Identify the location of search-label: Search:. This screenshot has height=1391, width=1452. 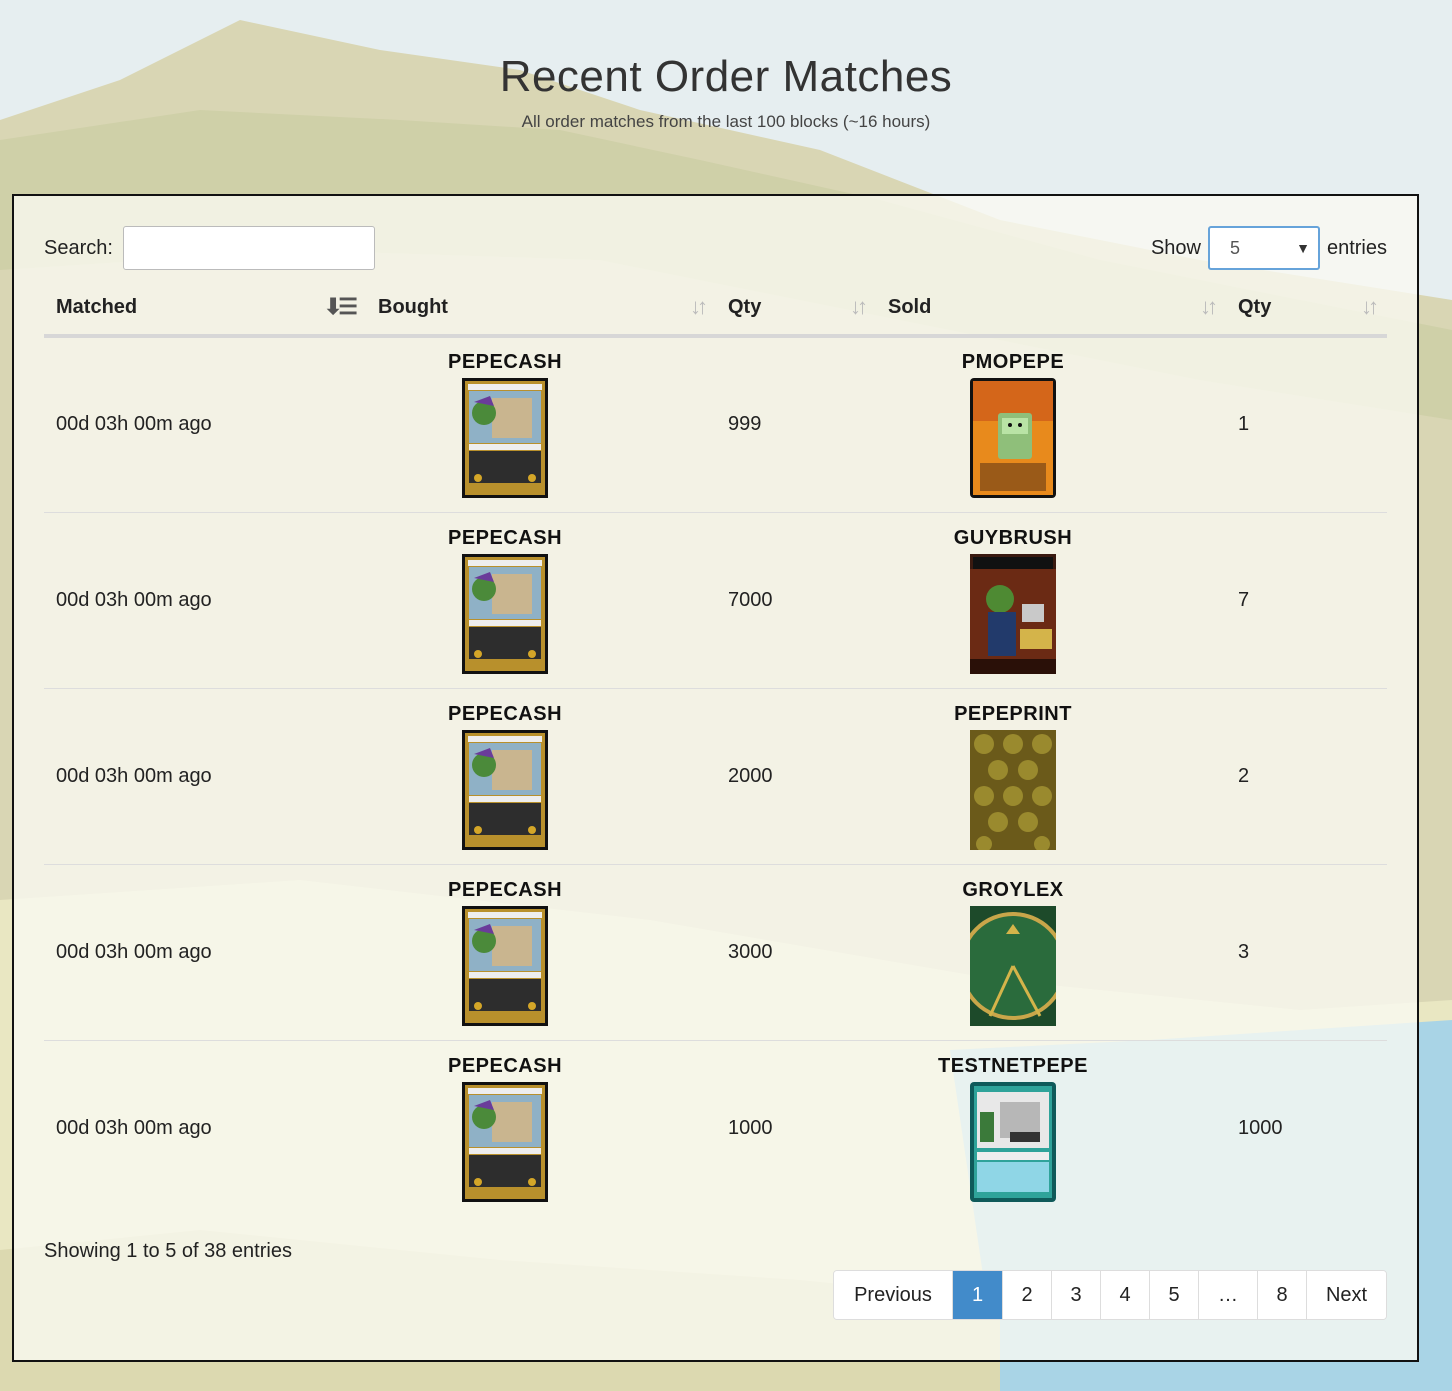
(78, 247).